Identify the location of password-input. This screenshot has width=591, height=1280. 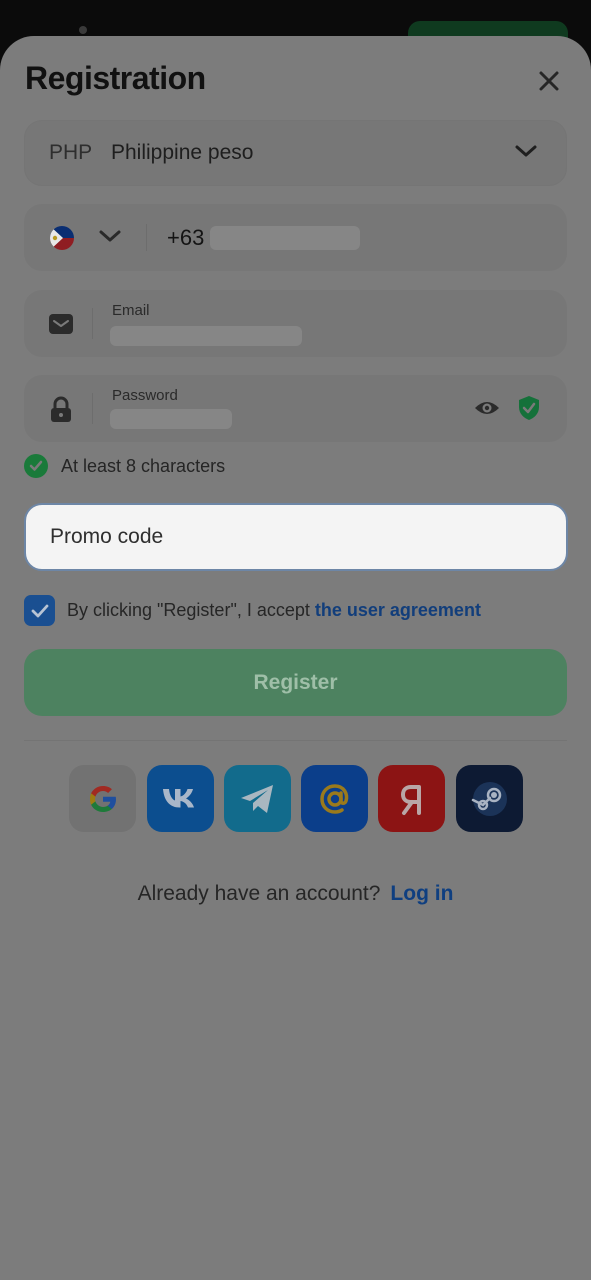
(171, 419).